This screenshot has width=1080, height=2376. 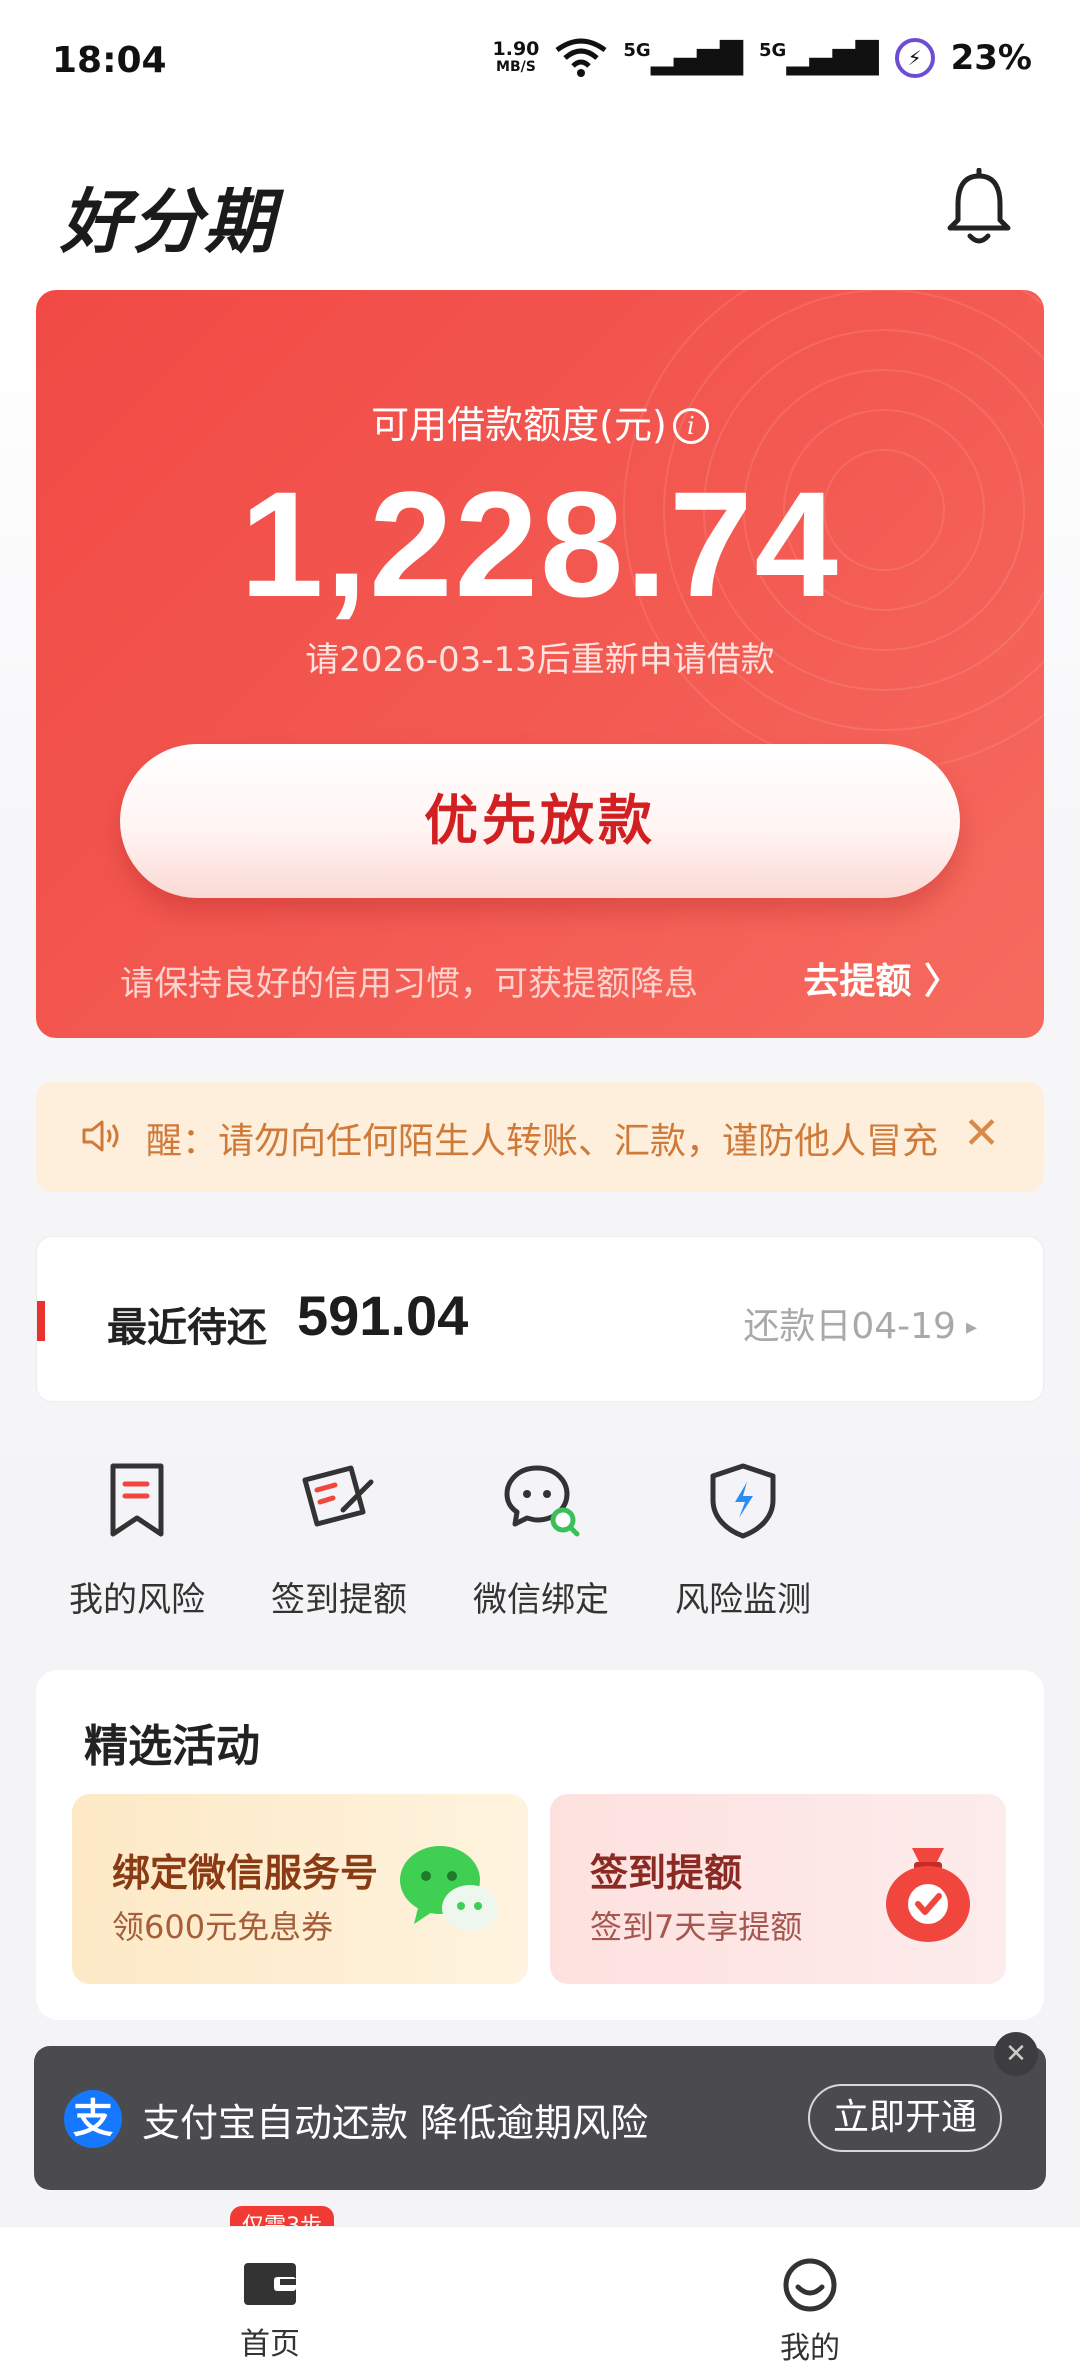 What do you see at coordinates (409, 984) in the screenshot?
I see `credit-tip: 请保持良好的信用习惯，可获提额降息` at bounding box center [409, 984].